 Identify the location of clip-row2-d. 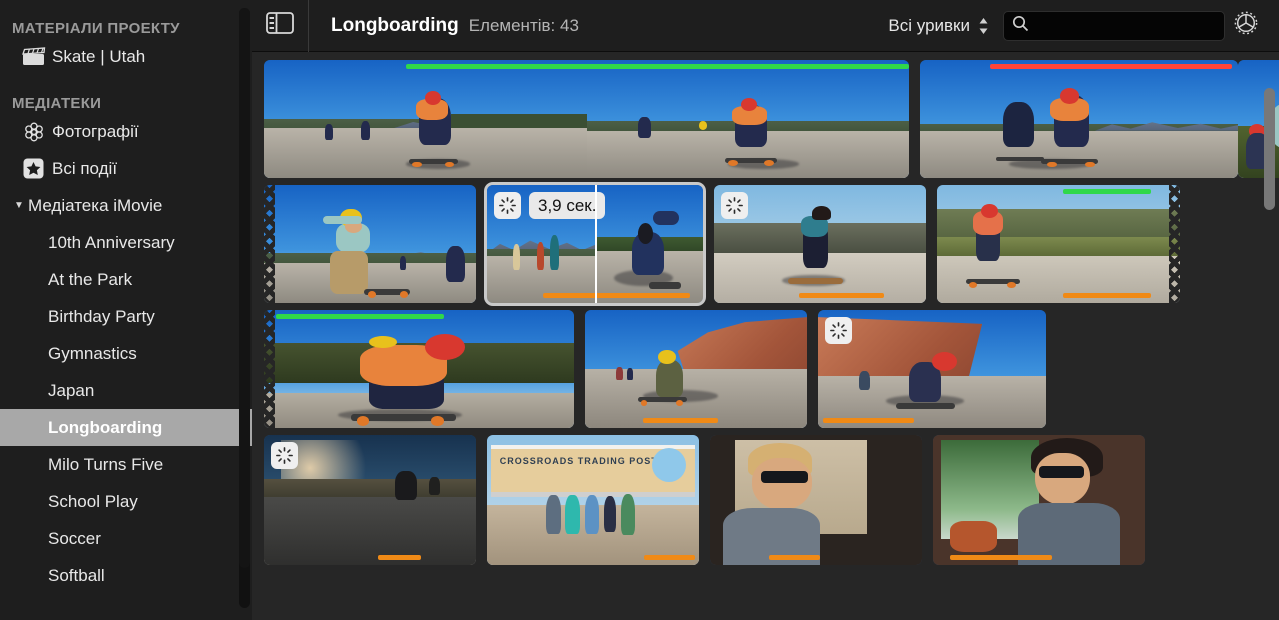
(1058, 244).